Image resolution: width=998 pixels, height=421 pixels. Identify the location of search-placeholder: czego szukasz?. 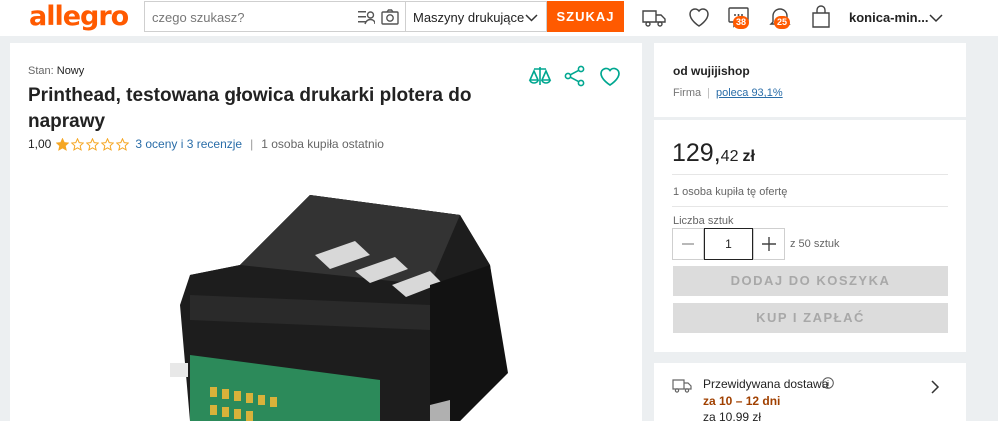
(198, 17).